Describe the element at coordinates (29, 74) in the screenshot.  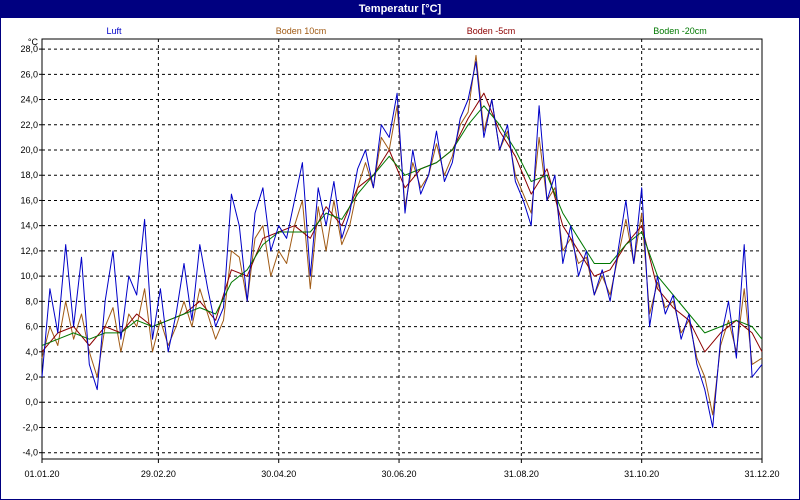
I see `y-tick-label: 26,0` at that location.